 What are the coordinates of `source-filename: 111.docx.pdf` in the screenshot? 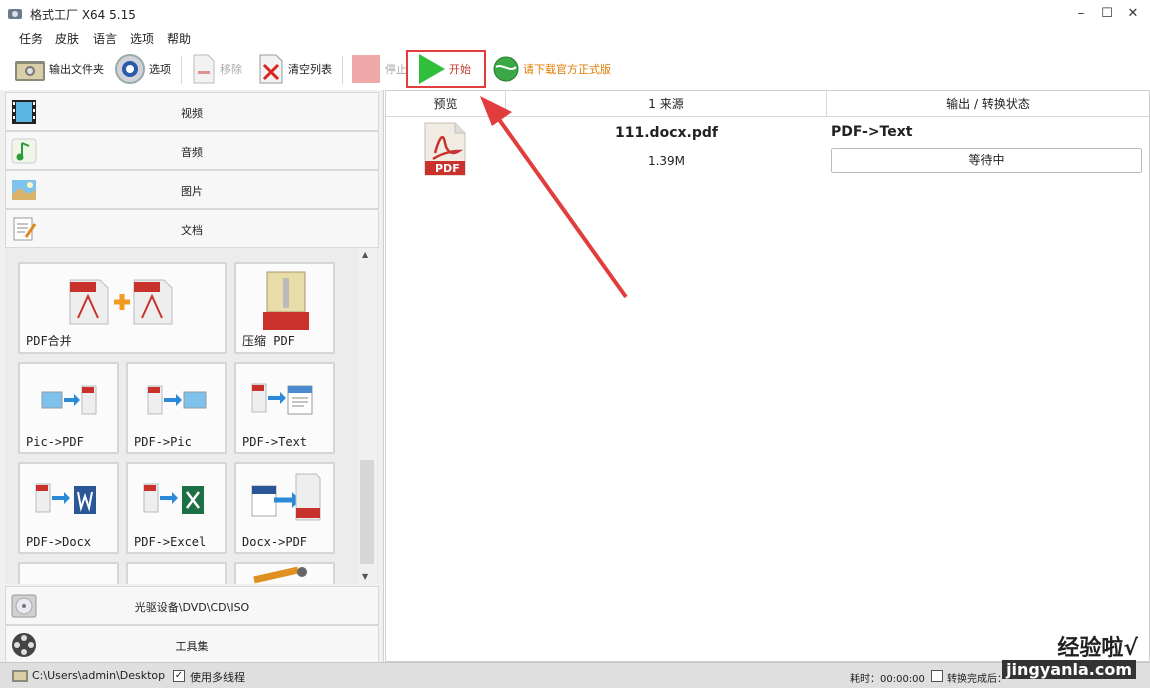 It's located at (666, 133).